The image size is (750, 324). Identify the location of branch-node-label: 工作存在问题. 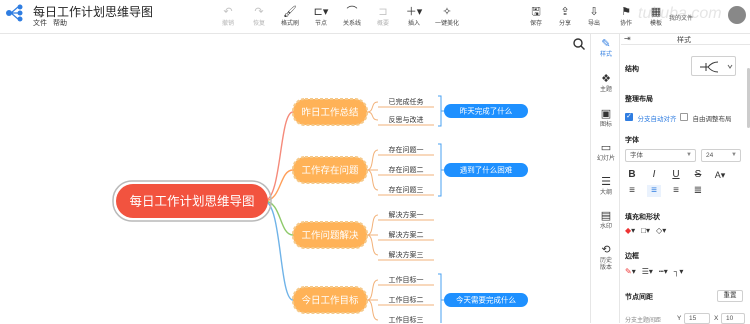
(330, 171).